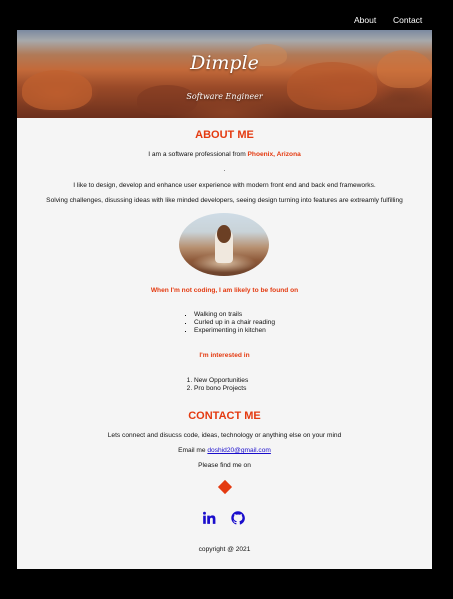  Describe the element at coordinates (209, 518) in the screenshot. I see `linkedin-icon` at that location.